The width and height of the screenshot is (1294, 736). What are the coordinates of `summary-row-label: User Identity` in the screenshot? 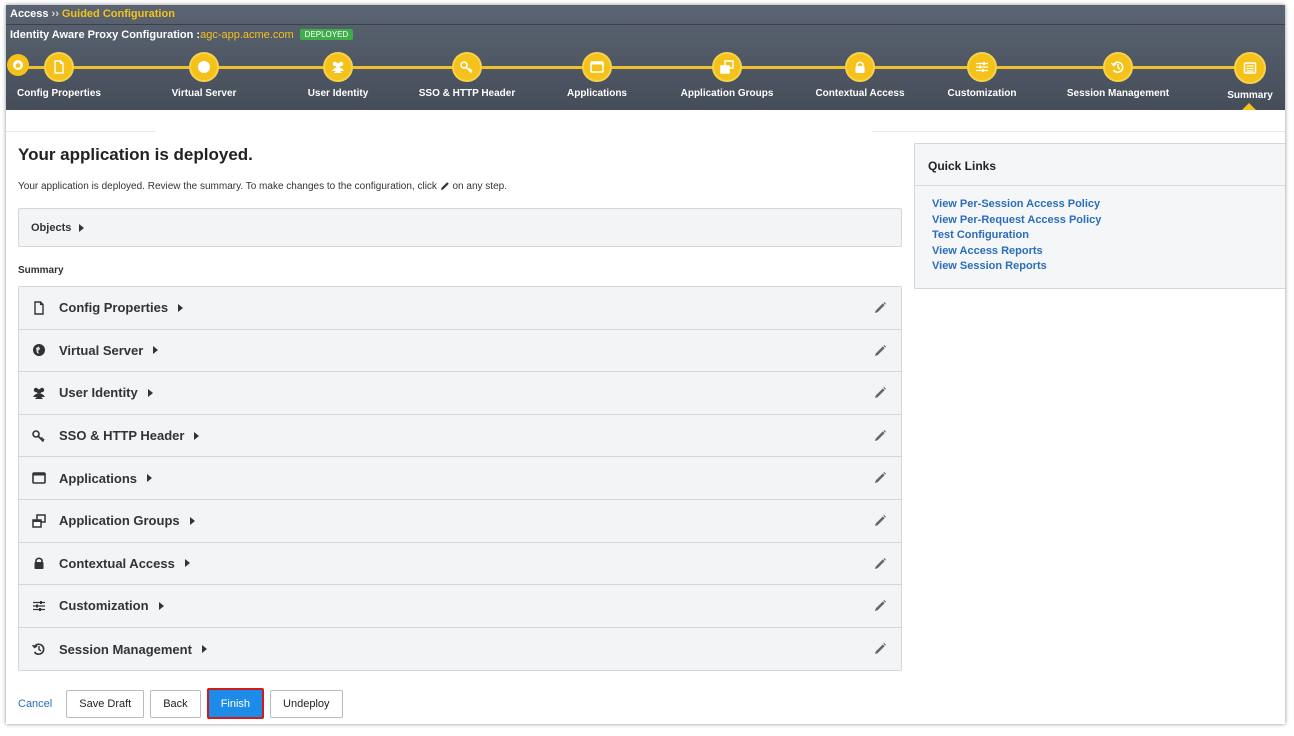 It's located at (98, 393).